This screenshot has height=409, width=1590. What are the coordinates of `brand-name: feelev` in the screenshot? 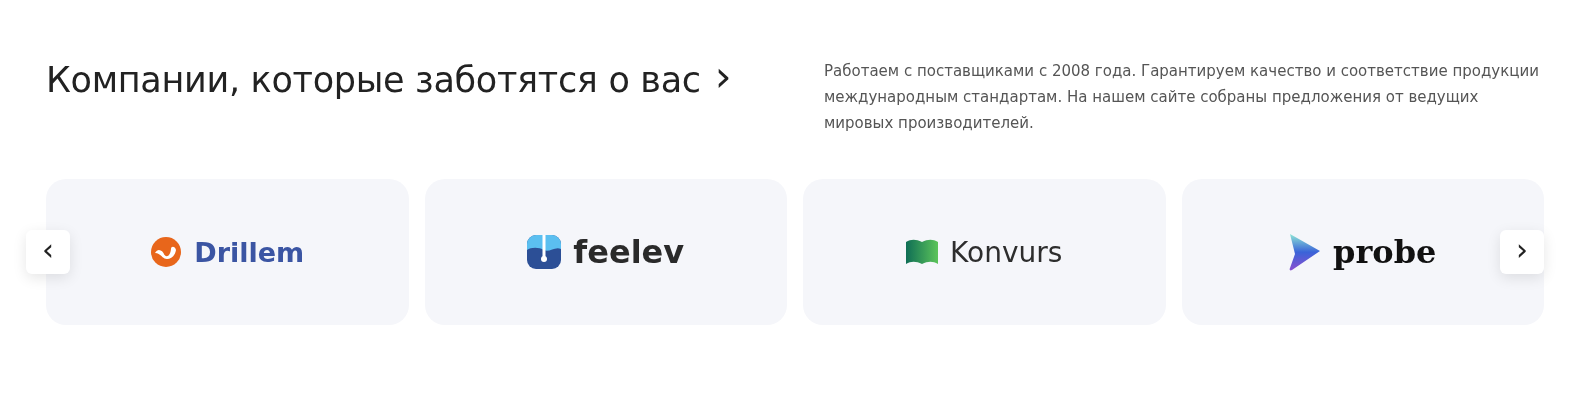 It's located at (629, 252).